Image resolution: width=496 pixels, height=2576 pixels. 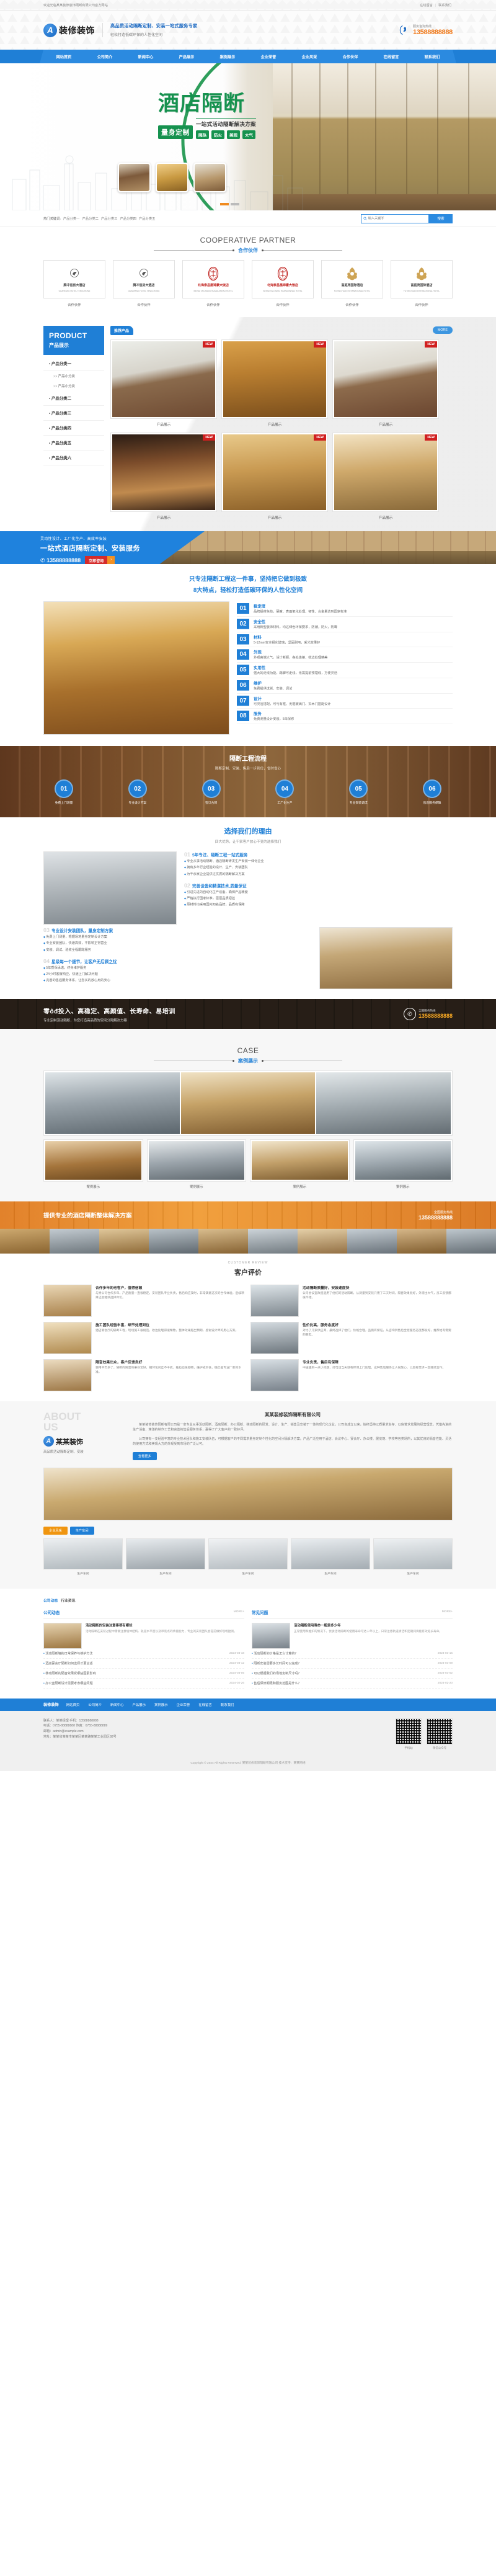 I want to click on product-category-1: 产品分类二, so click(x=73, y=398).